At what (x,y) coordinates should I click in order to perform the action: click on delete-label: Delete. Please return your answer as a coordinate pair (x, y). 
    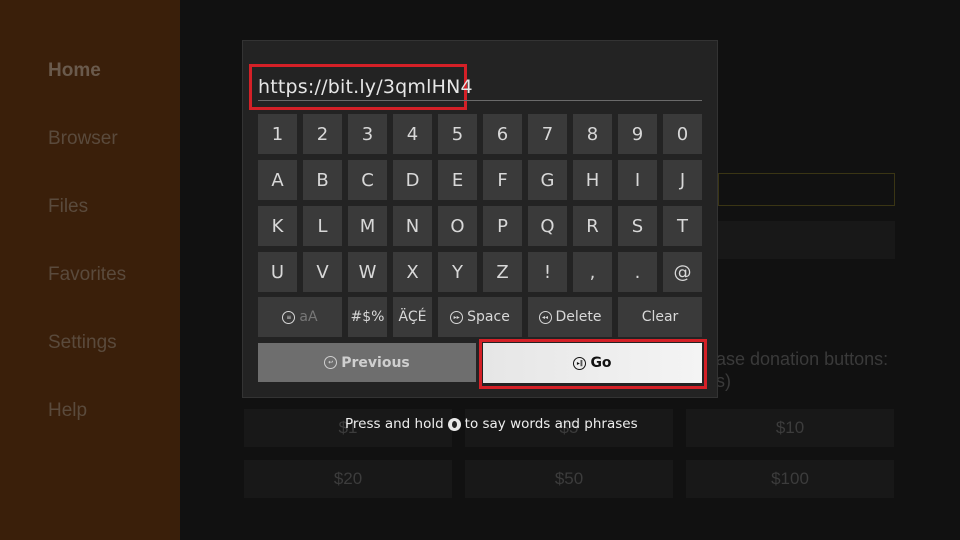
    Looking at the image, I should click on (578, 317).